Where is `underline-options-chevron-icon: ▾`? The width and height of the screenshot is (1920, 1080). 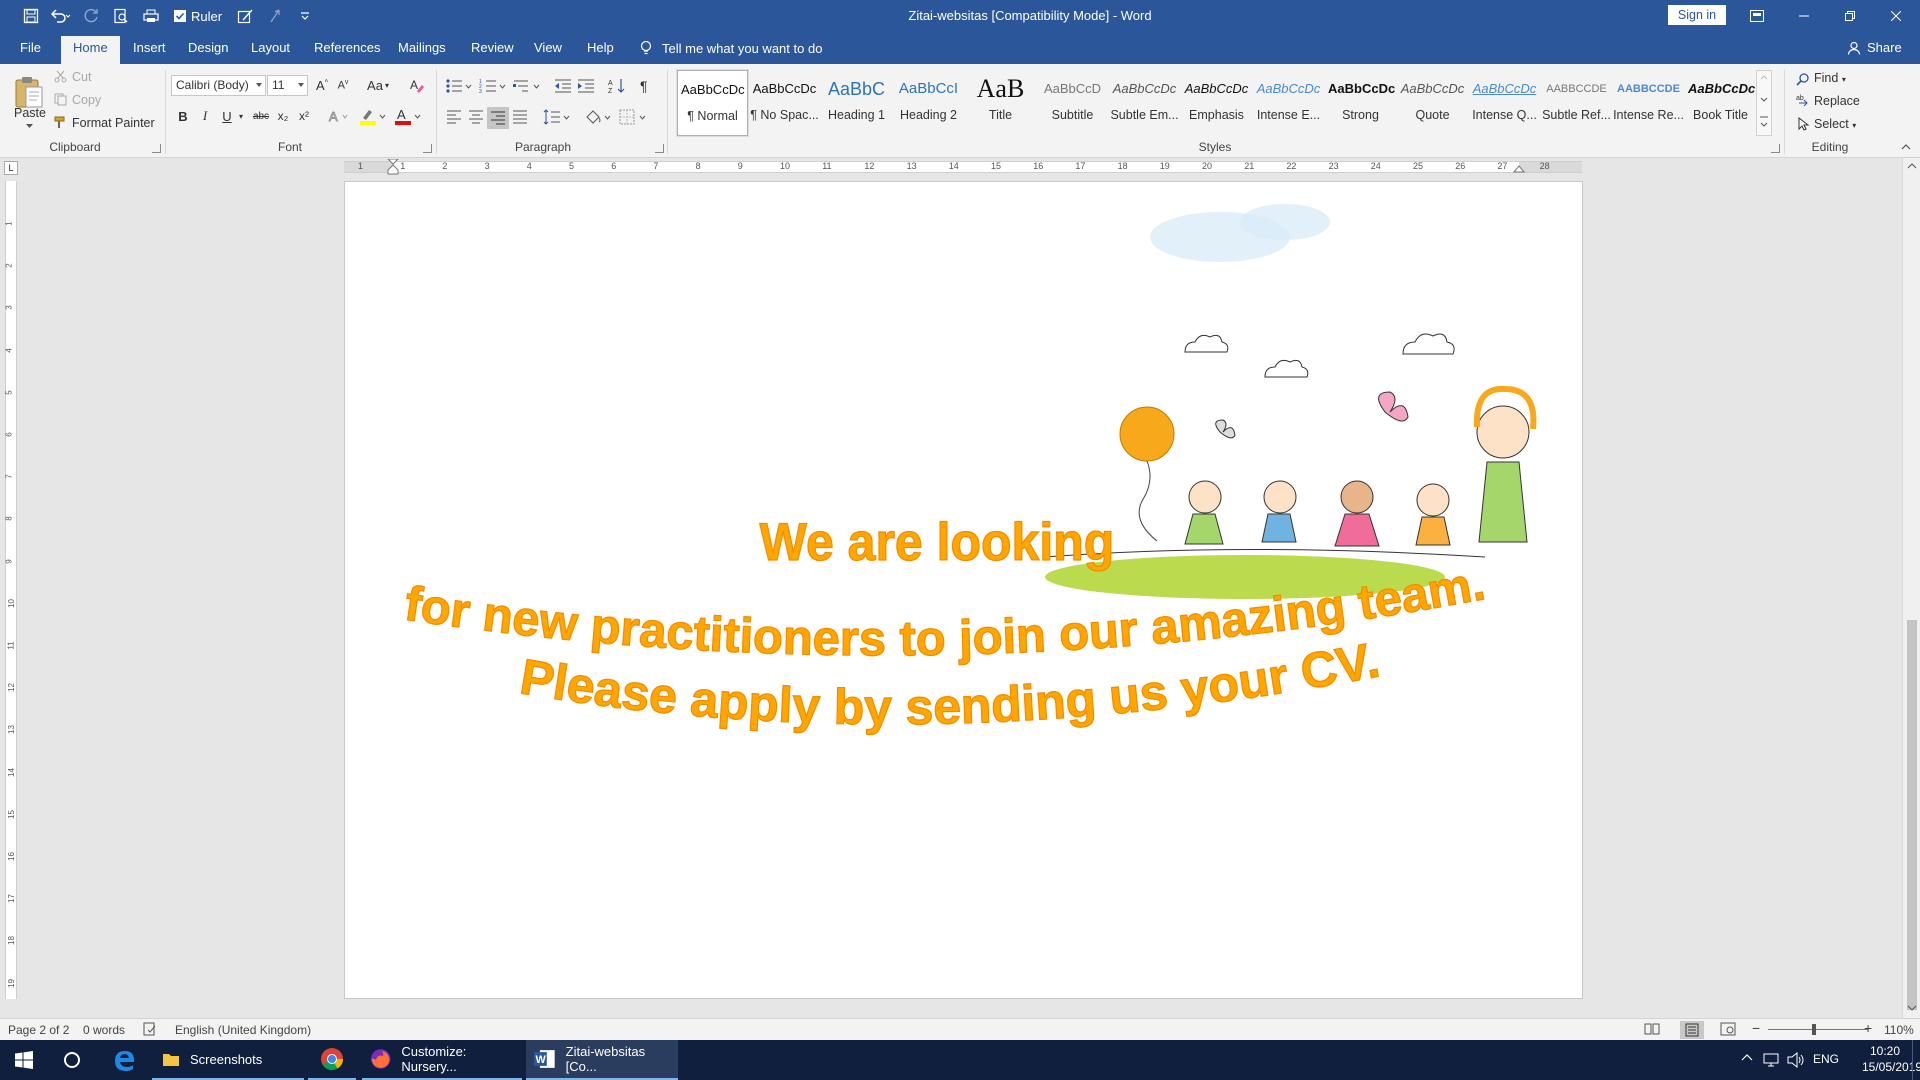
underline-options-chevron-icon: ▾ is located at coordinates (241, 116).